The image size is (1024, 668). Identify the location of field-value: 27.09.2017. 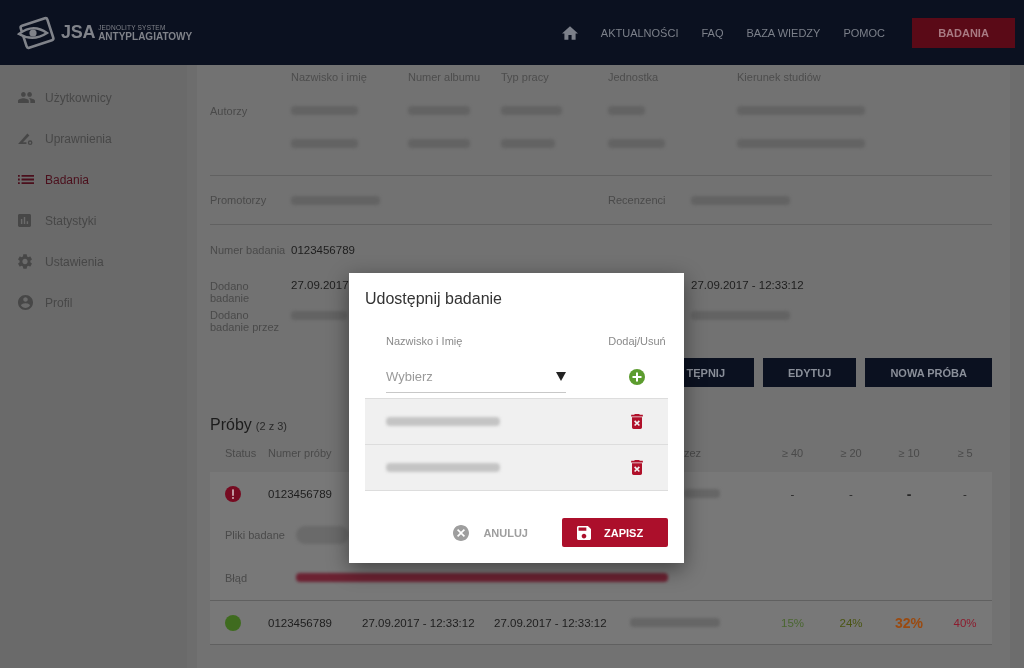
(320, 285).